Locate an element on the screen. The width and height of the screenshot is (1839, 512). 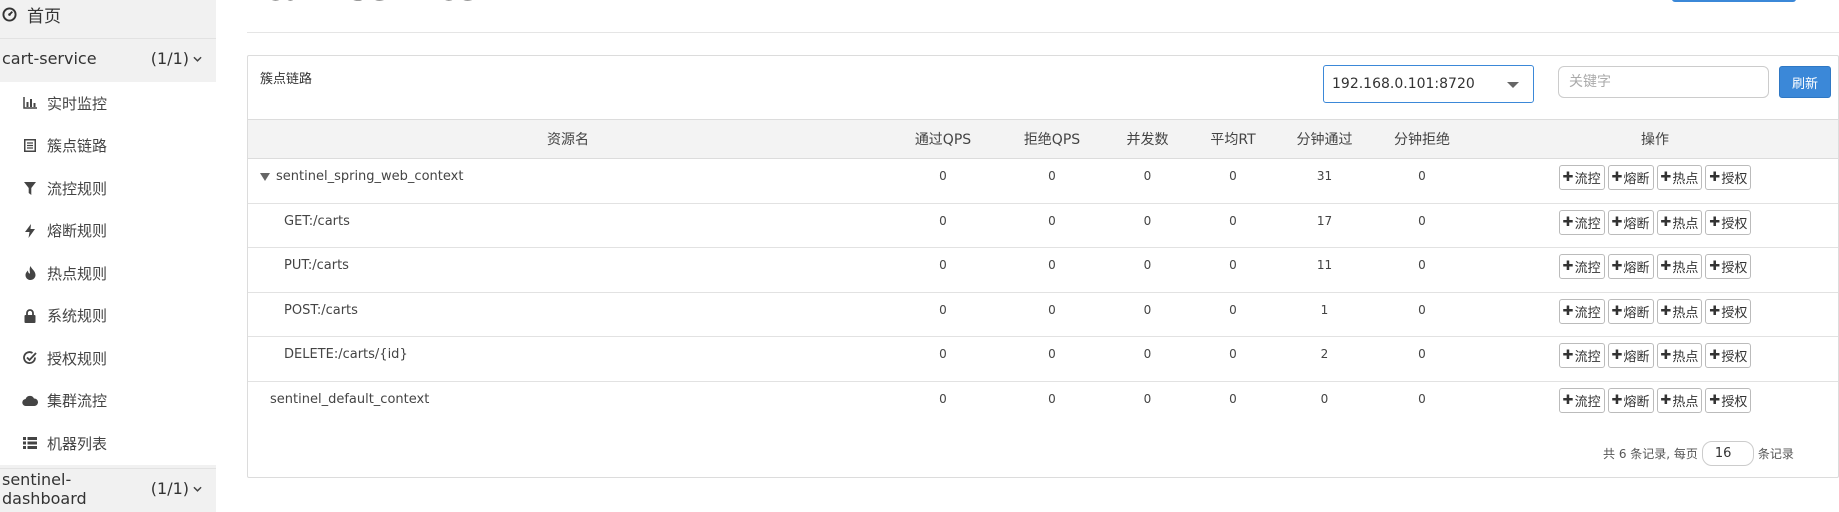
sidebar-item-realtime-monitor: 实时监控 is located at coordinates (108, 103).